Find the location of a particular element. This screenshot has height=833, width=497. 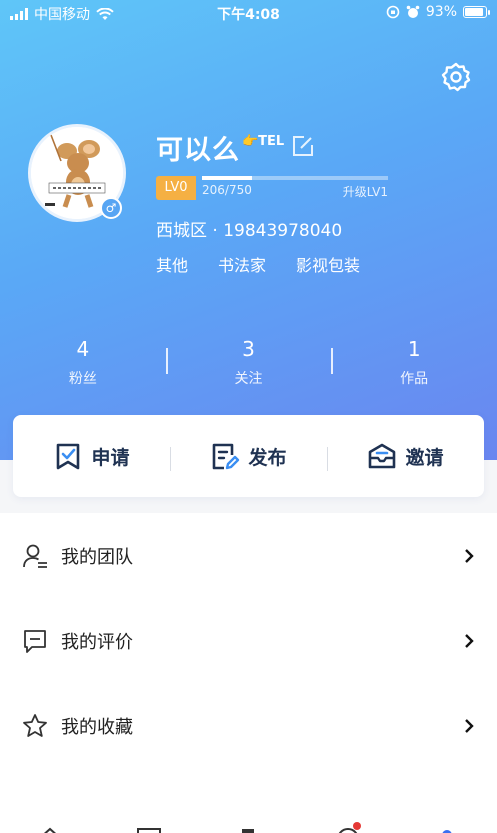

bottom-tab-bar is located at coordinates (248, 827).